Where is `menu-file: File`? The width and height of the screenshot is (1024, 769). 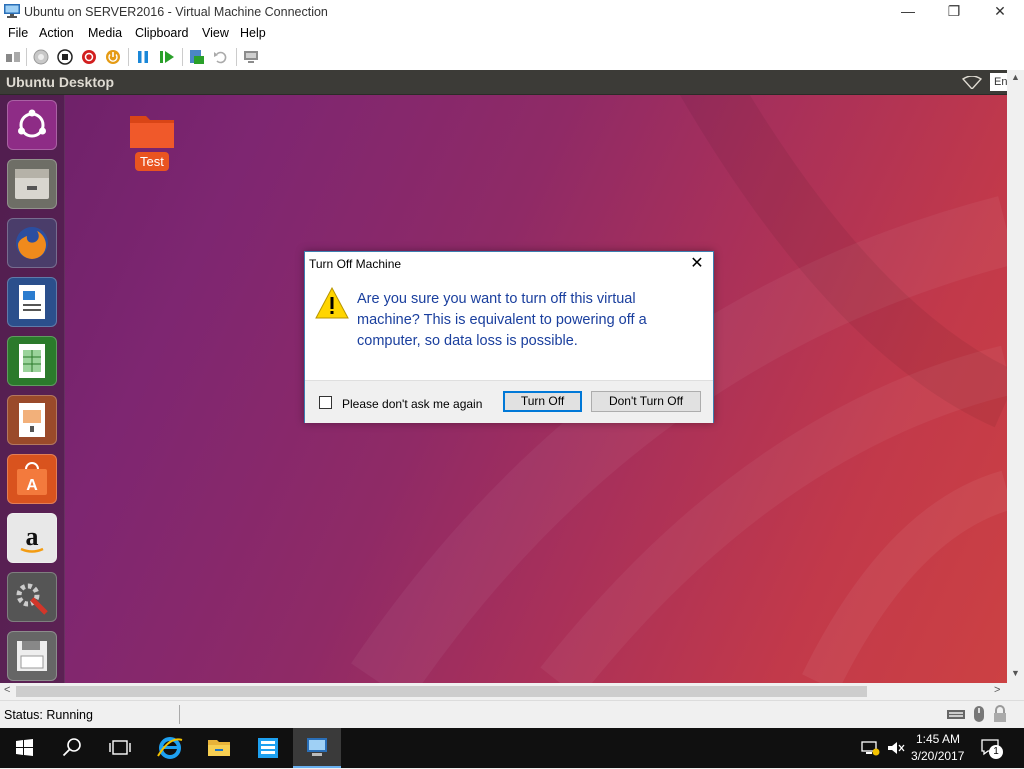 menu-file: File is located at coordinates (18, 33).